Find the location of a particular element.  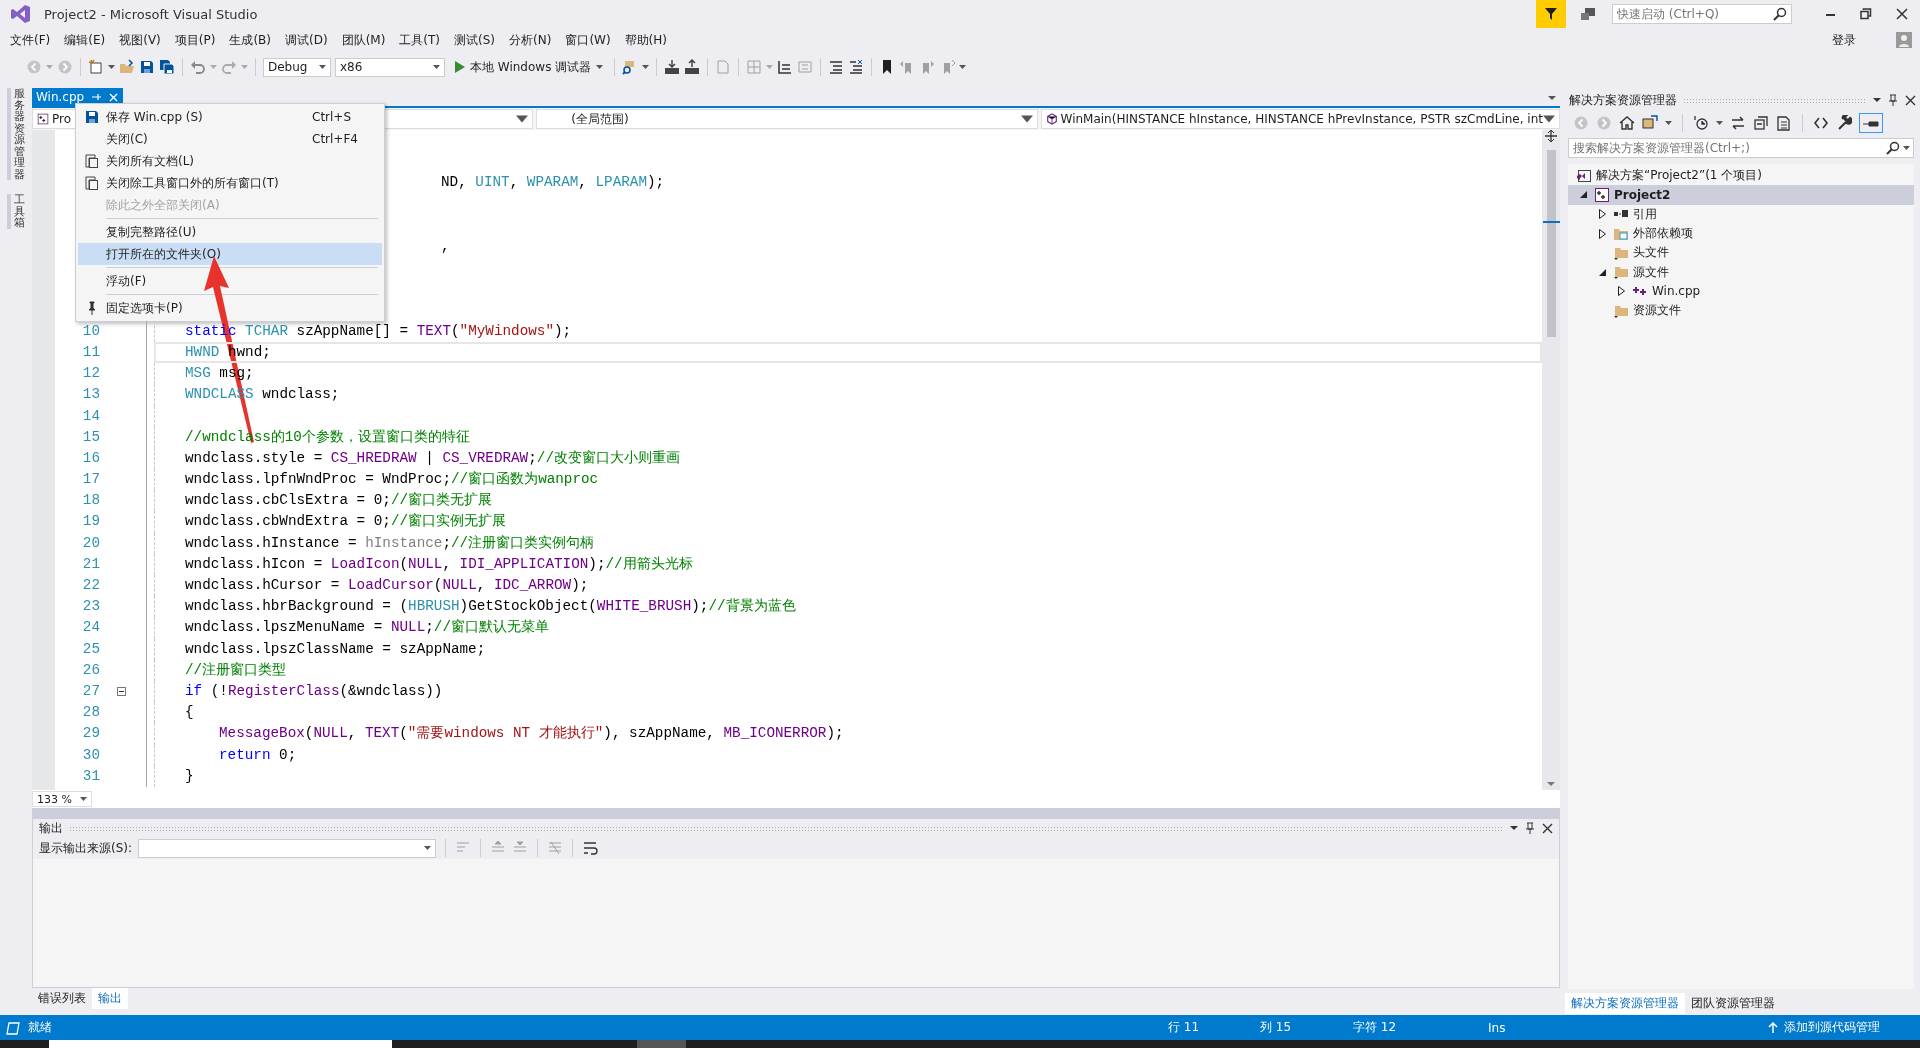

source-control-button: 添加到源代码管理 is located at coordinates (1824, 1027).